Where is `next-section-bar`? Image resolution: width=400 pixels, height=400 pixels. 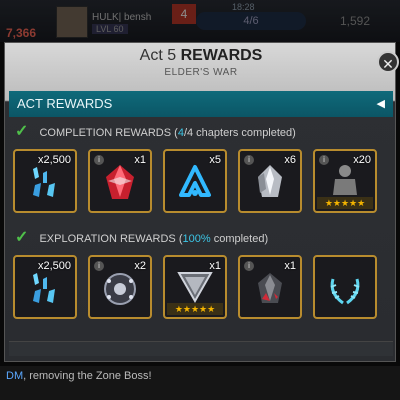 next-section-bar is located at coordinates (201, 348).